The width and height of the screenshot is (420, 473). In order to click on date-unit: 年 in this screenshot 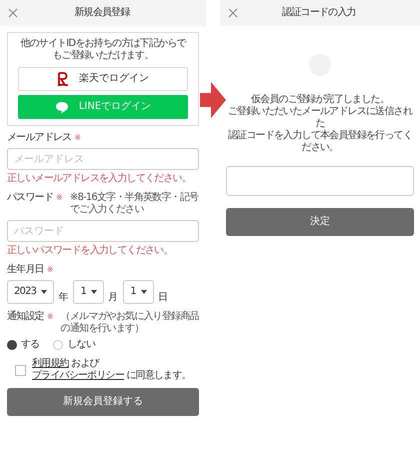, I will do `click(63, 298)`.